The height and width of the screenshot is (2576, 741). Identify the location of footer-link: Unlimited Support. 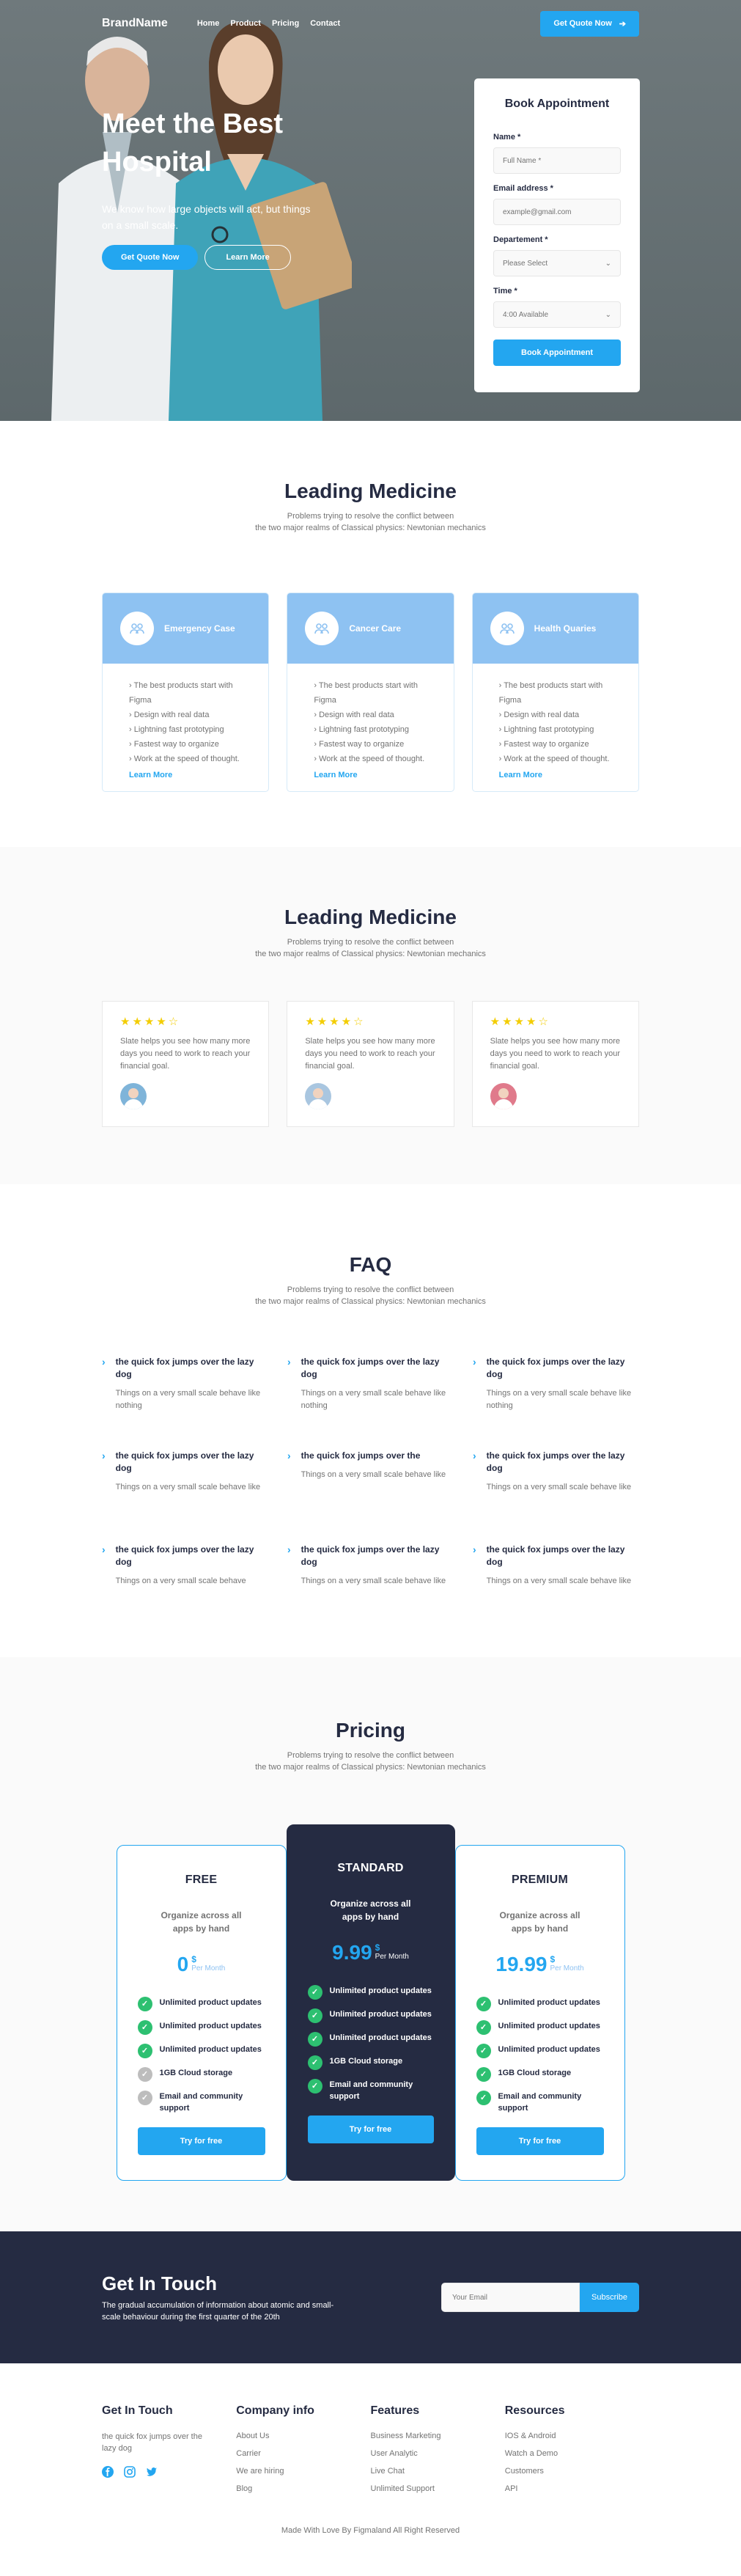
(438, 2489).